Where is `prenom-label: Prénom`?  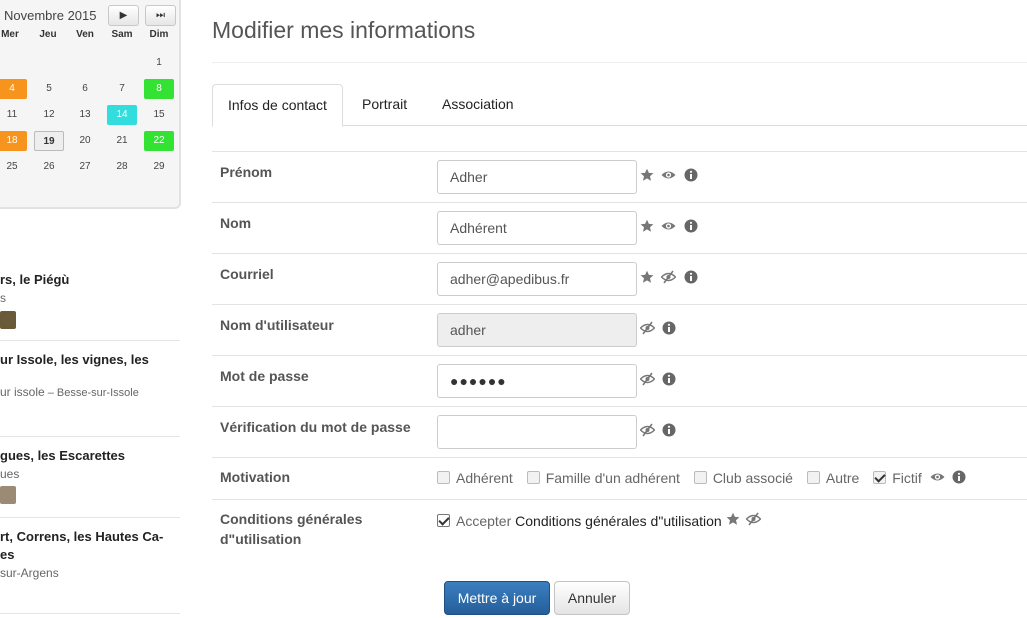
prenom-label: Prénom is located at coordinates (246, 172).